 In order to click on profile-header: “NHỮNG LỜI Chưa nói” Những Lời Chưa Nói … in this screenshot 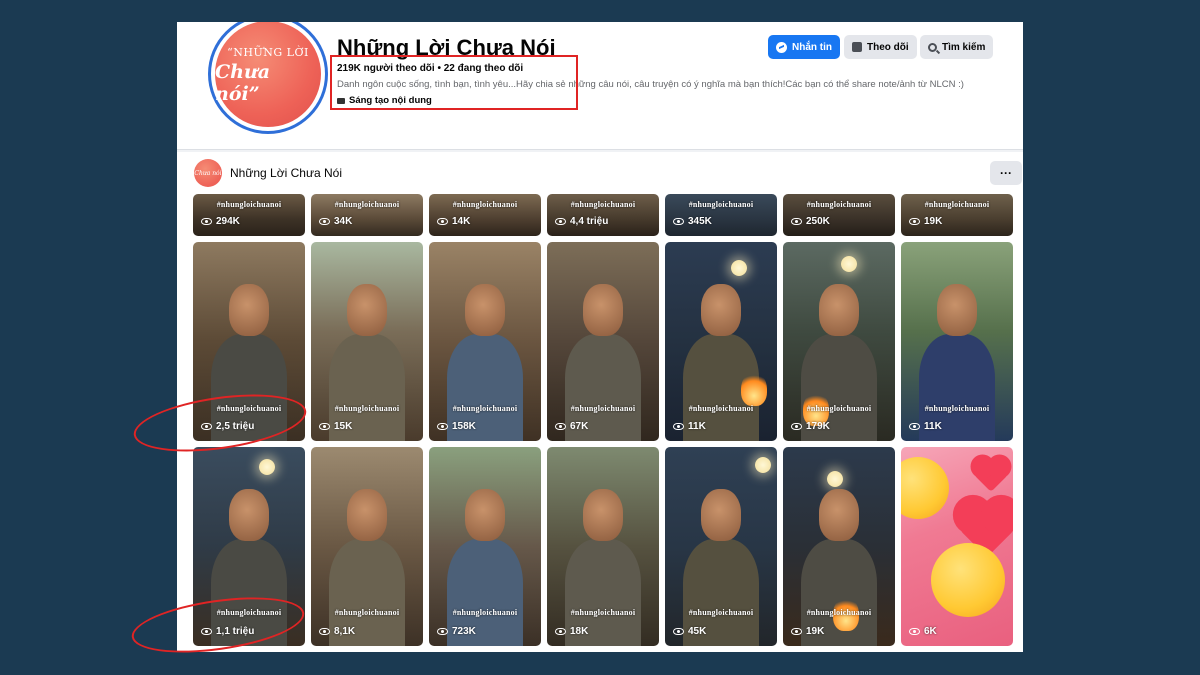, I will do `click(600, 86)`.